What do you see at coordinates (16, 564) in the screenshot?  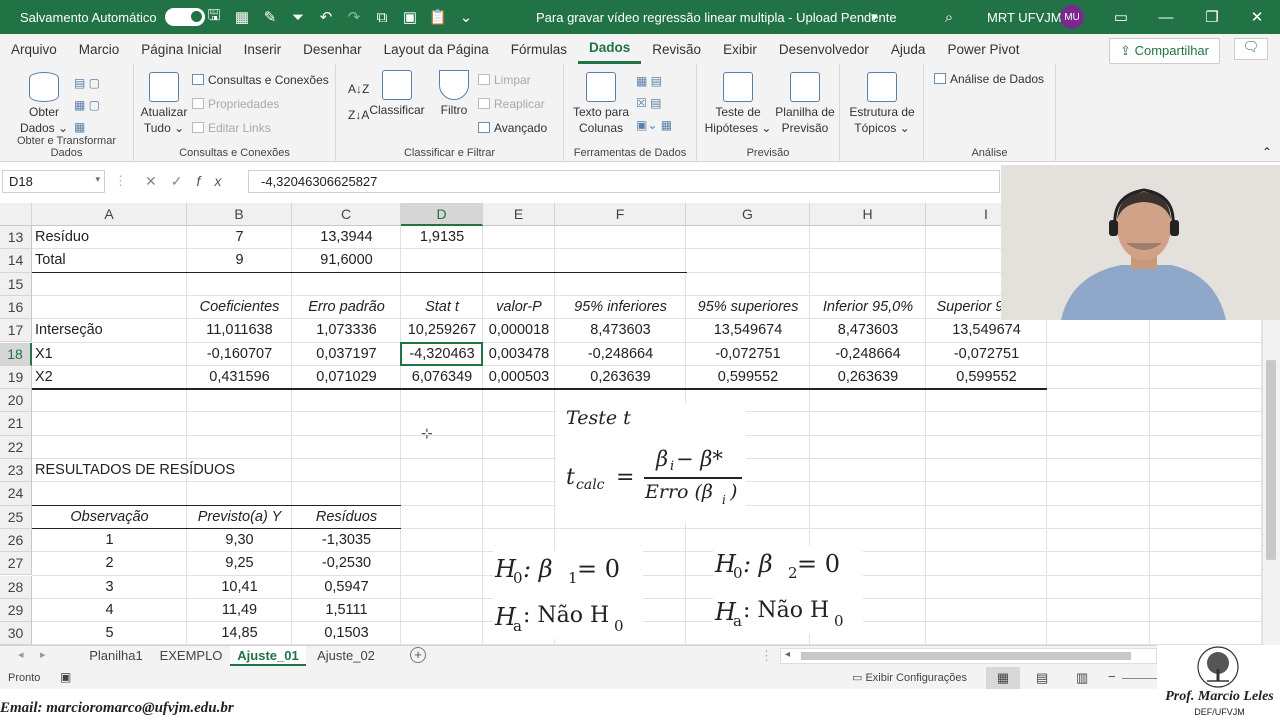 I see `row-header-27: 27` at bounding box center [16, 564].